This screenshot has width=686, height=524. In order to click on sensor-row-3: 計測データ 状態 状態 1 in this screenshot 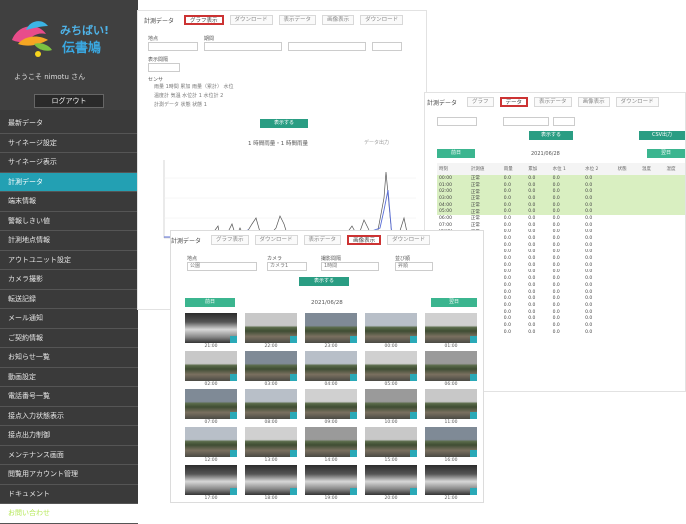, I will do `click(180, 104)`.